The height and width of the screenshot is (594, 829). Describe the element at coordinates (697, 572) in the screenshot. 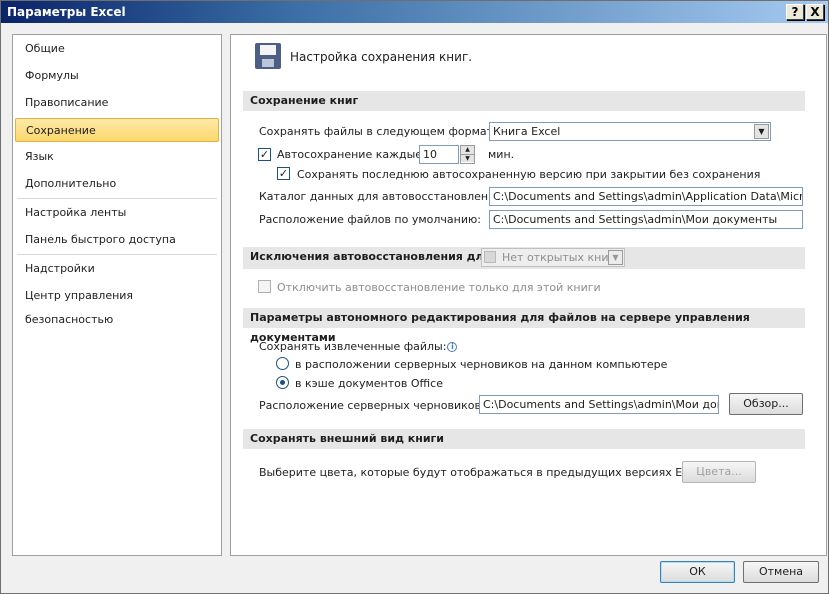

I see `ok-button: ОК` at that location.